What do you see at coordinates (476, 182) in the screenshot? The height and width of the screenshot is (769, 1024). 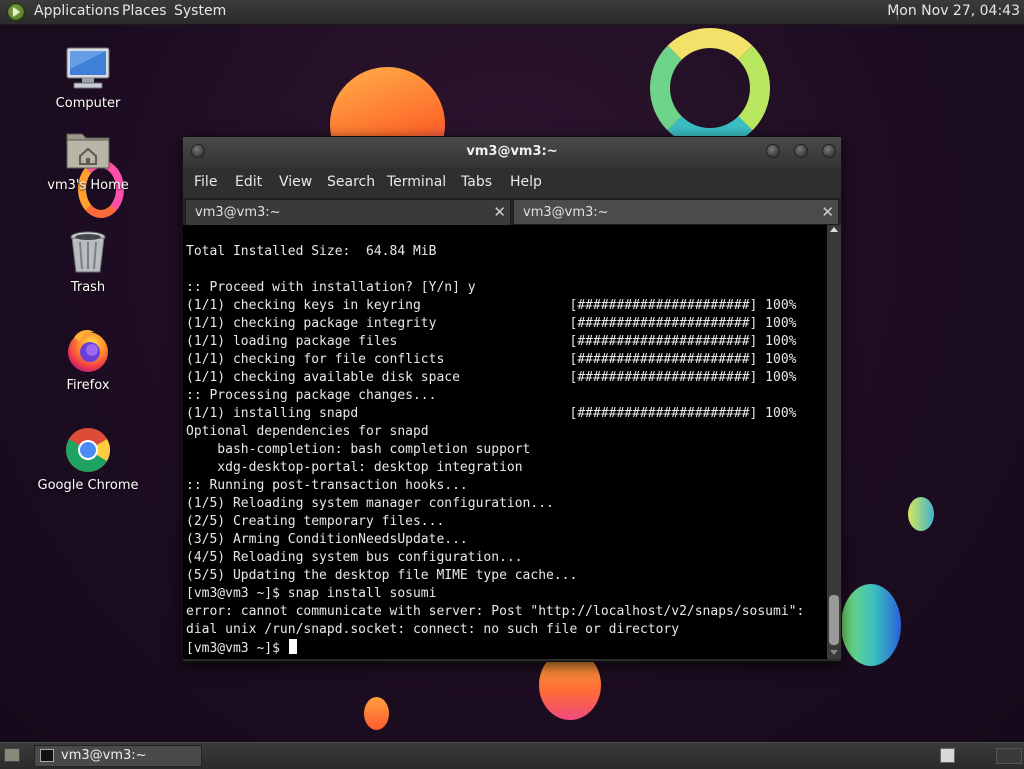 I see `menu-tabs: Tabs` at bounding box center [476, 182].